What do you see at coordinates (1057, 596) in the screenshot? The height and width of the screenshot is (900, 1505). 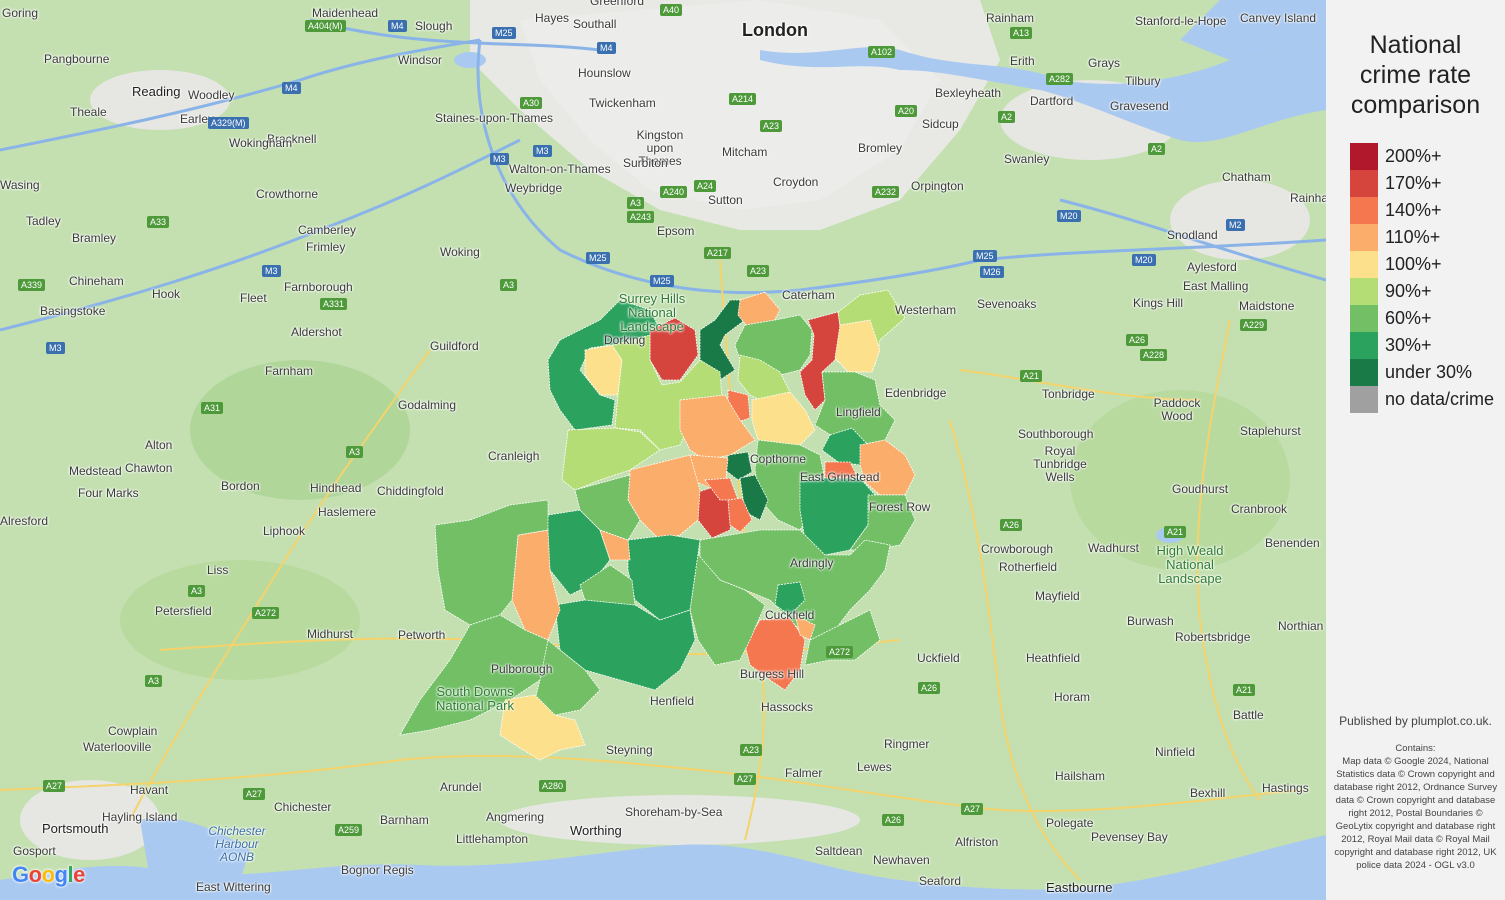 I see `place-label: Mayfield` at bounding box center [1057, 596].